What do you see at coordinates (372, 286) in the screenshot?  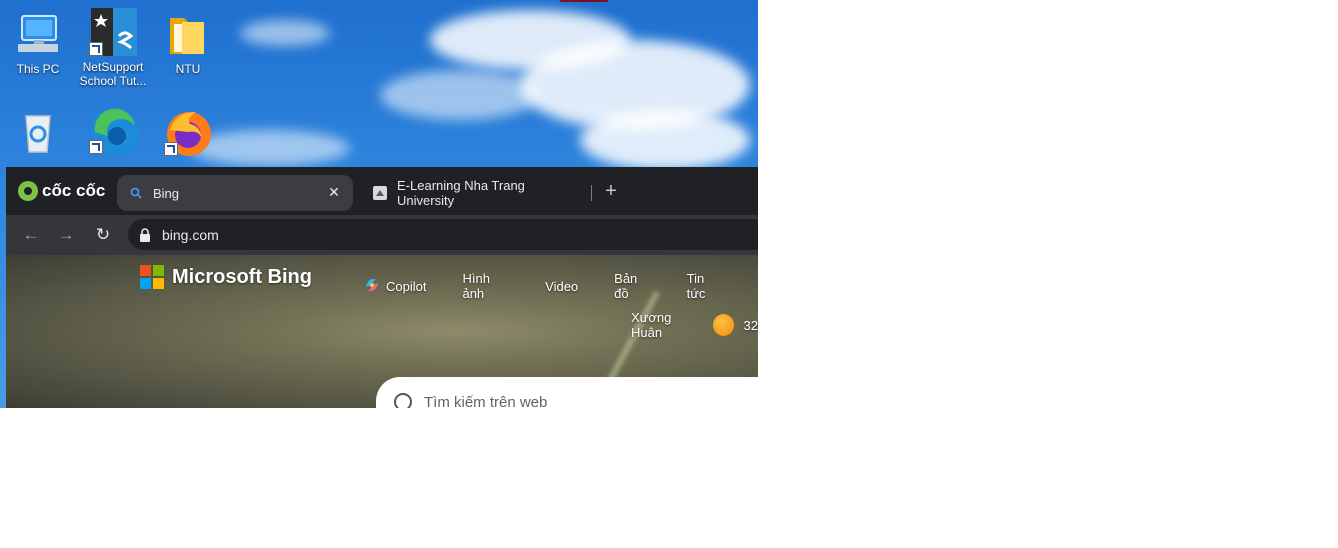 I see `copilot-icon` at bounding box center [372, 286].